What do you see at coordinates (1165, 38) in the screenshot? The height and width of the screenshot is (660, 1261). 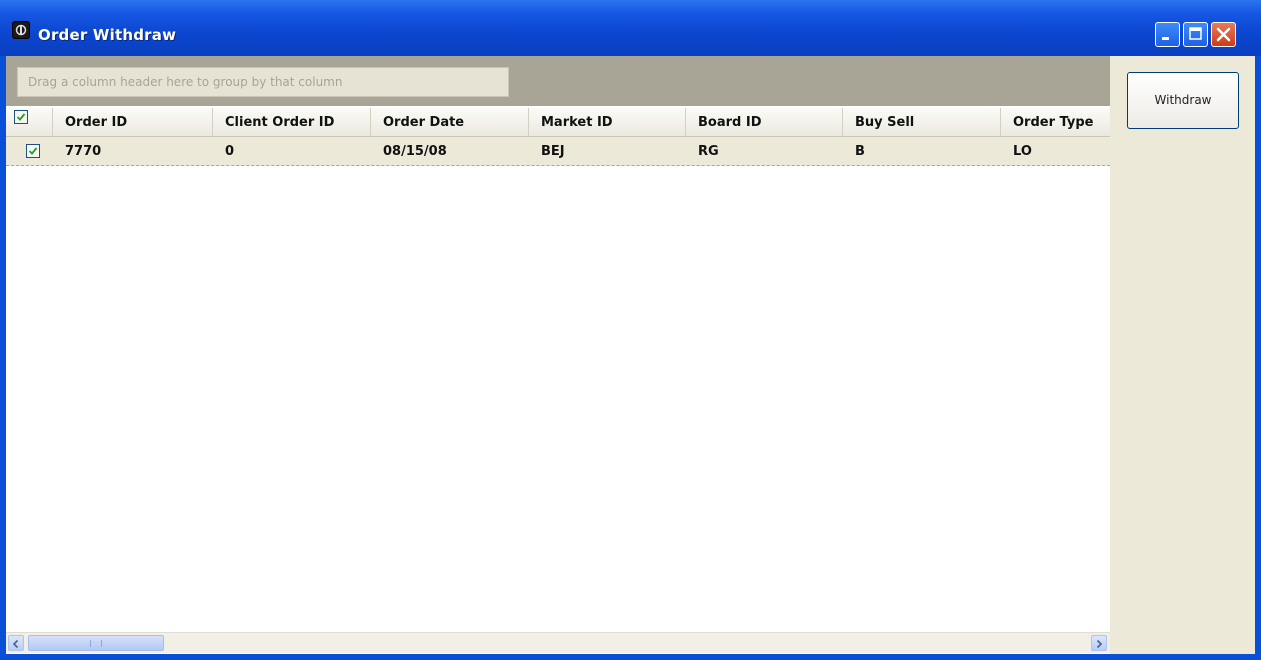 I see `minimize-icon` at bounding box center [1165, 38].